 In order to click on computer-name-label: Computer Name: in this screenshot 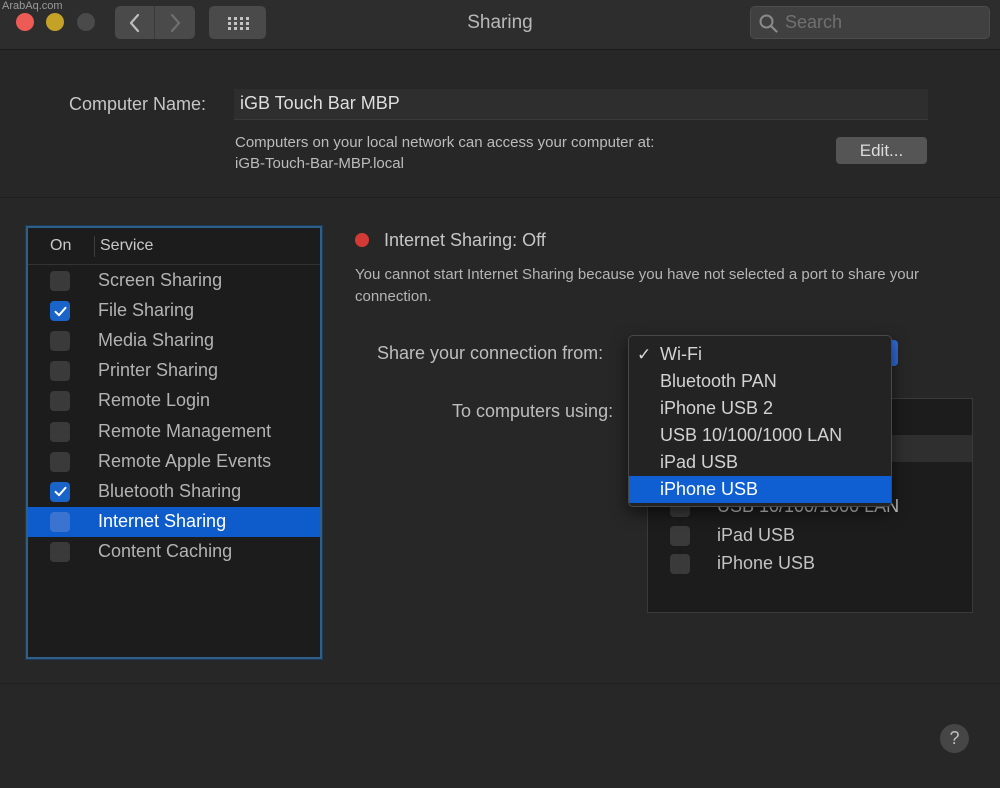, I will do `click(138, 104)`.